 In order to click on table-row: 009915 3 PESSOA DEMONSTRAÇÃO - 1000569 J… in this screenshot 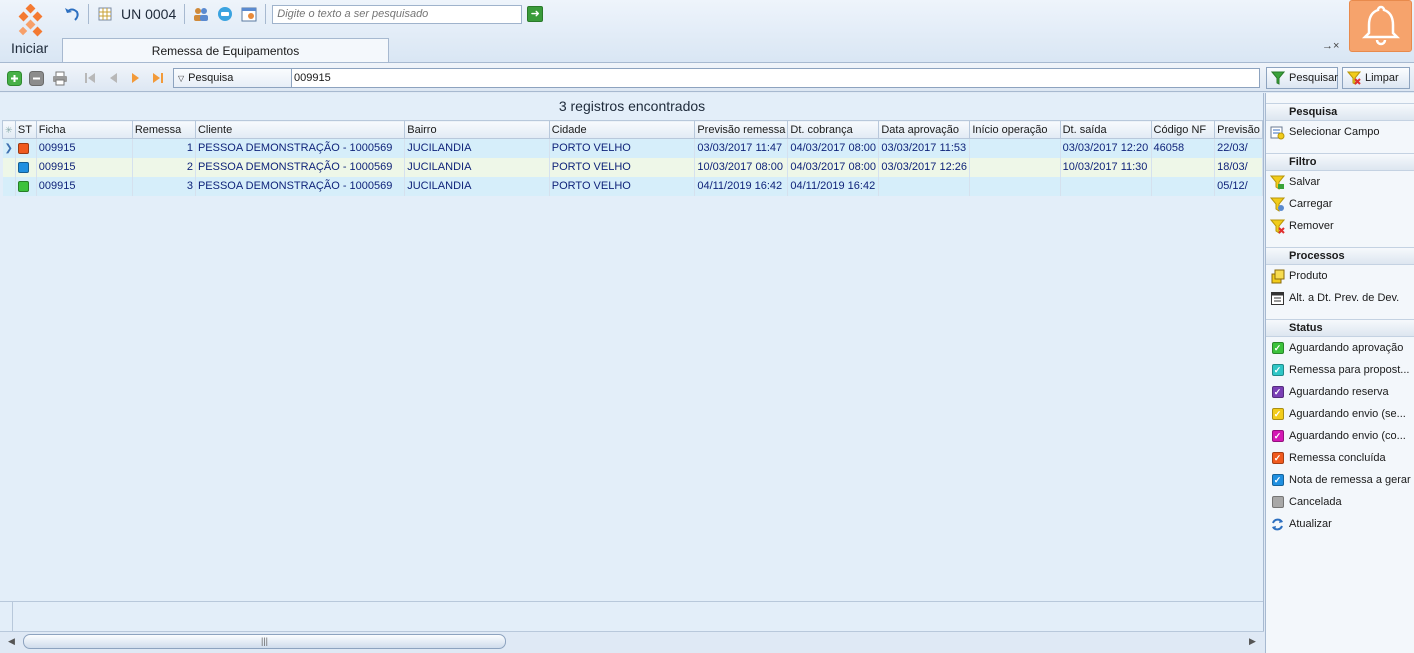, I will do `click(632, 186)`.